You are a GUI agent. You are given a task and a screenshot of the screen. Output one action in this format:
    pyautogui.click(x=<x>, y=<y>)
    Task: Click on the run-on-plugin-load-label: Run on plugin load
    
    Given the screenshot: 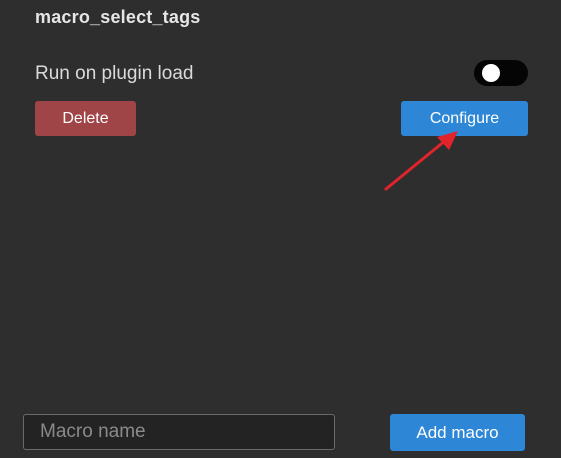 What is the action you would take?
    pyautogui.click(x=114, y=73)
    